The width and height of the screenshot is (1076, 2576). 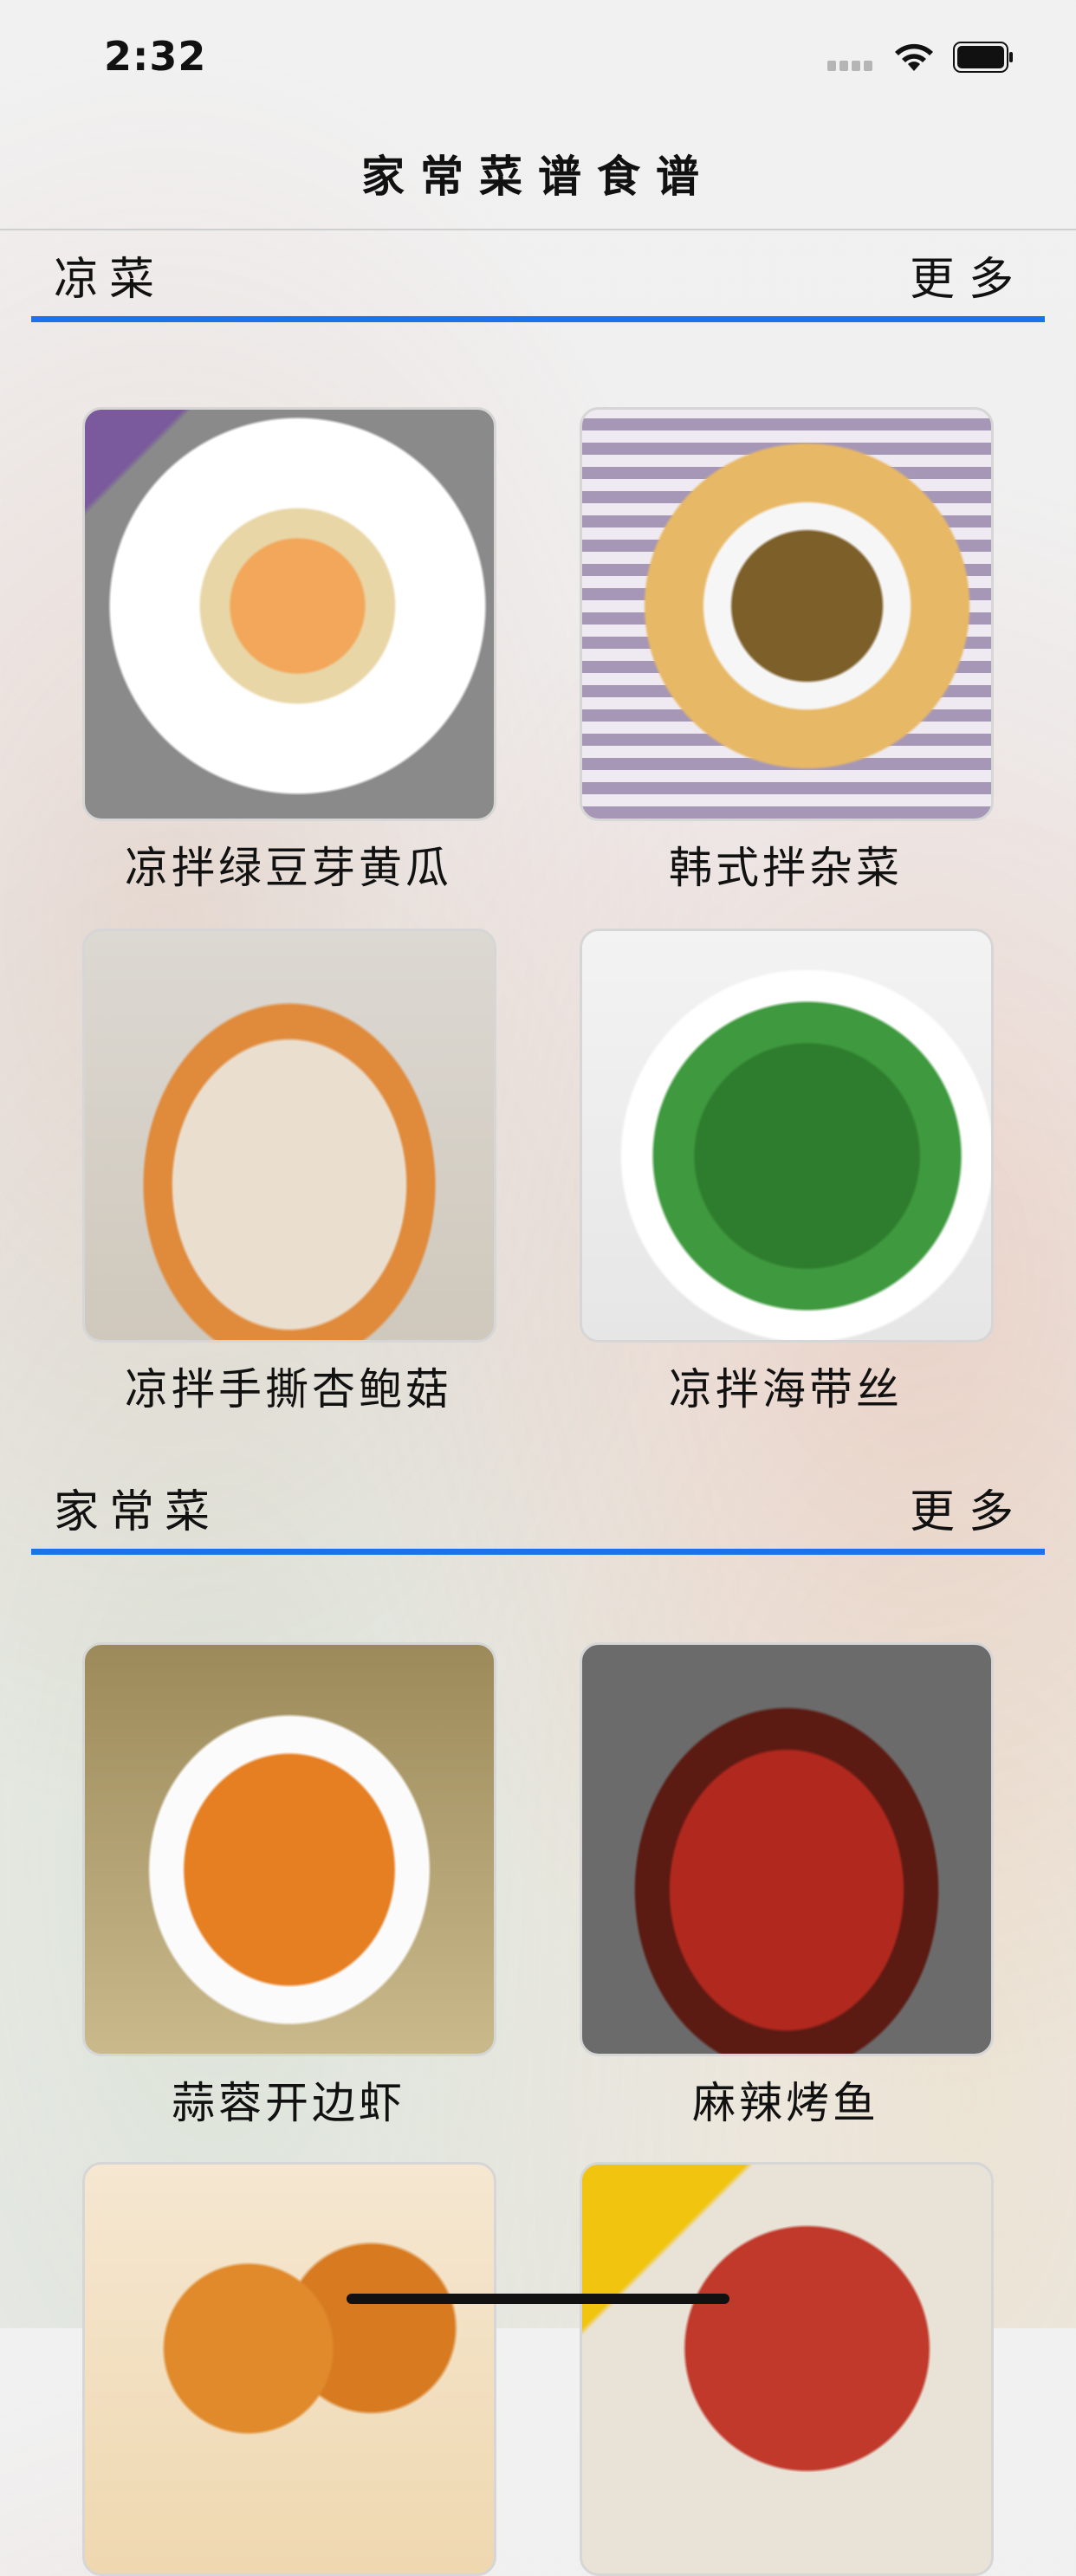 I want to click on status-time: 2:32, so click(x=155, y=56).